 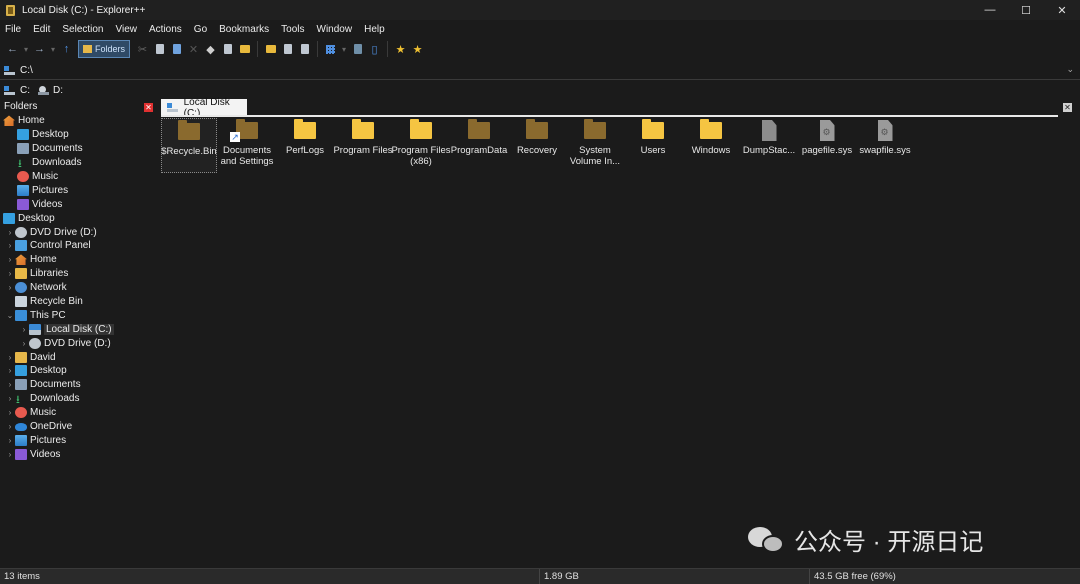 What do you see at coordinates (70, 260) in the screenshot?
I see `tree-item-home-2: › Home` at bounding box center [70, 260].